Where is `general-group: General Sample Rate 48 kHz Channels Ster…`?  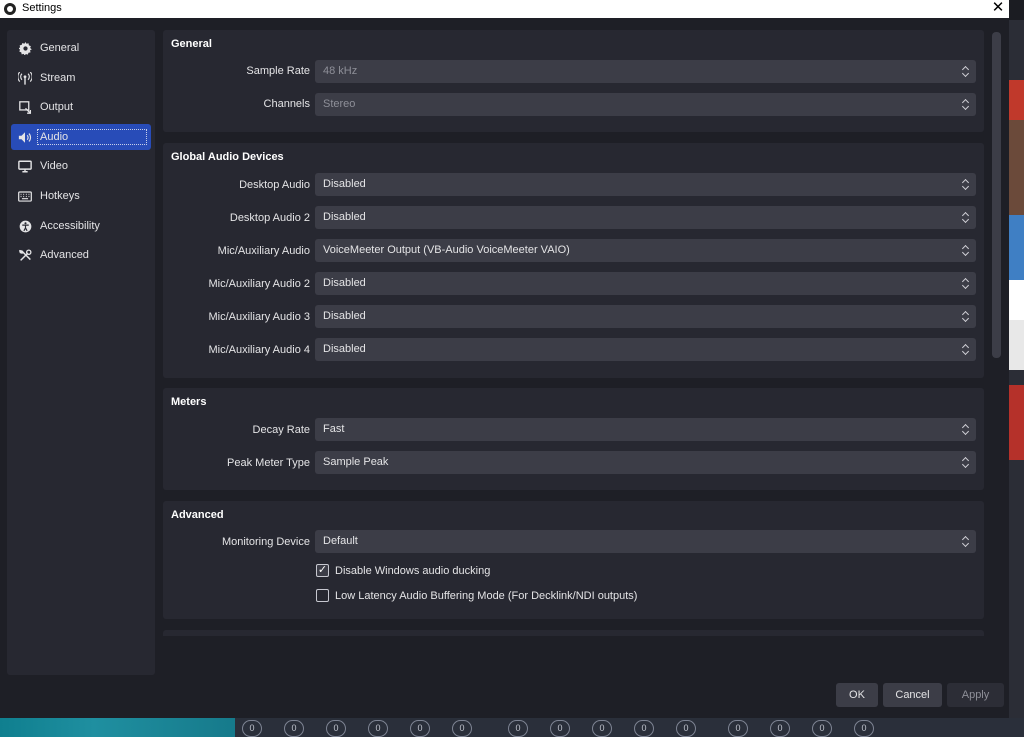 general-group: General Sample Rate 48 kHz Channels Ster… is located at coordinates (573, 81).